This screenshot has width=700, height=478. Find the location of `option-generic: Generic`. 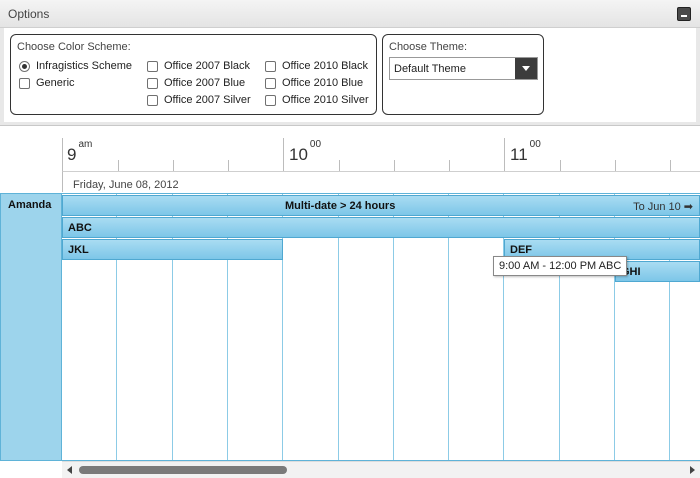

option-generic: Generic is located at coordinates (47, 83).